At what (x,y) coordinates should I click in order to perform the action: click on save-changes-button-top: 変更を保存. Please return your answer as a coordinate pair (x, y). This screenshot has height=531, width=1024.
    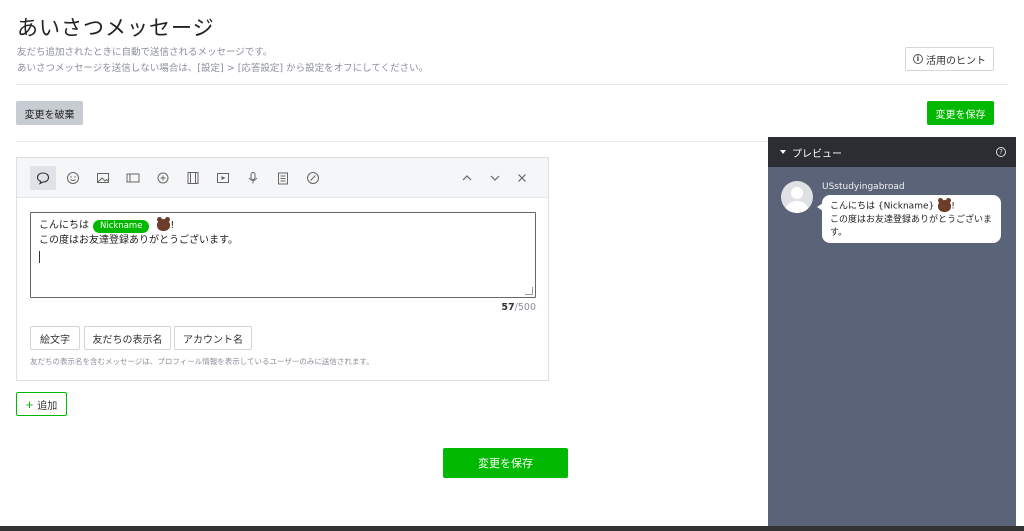
    Looking at the image, I should click on (960, 113).